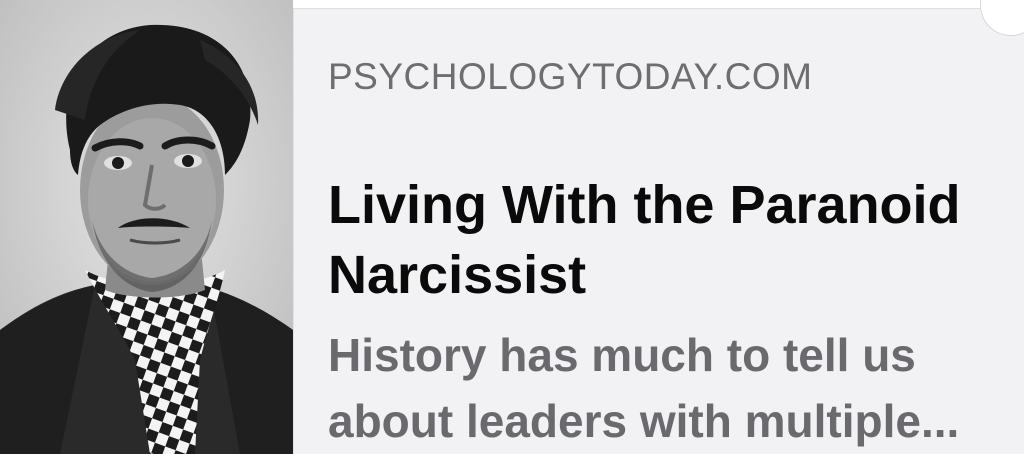  What do you see at coordinates (644, 205) in the screenshot?
I see `title-line: Living With the Paranoid` at bounding box center [644, 205].